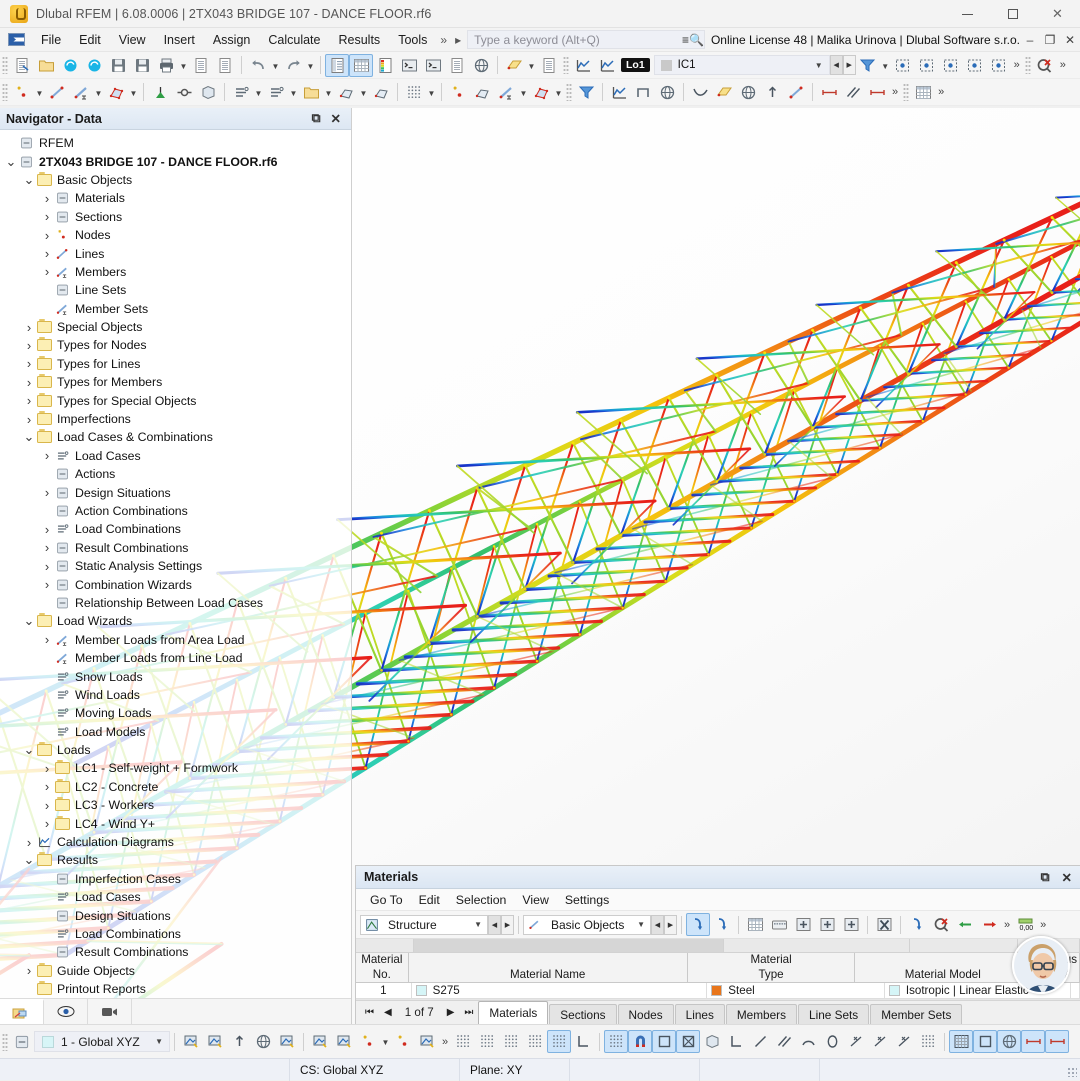 The image size is (1080, 1081). What do you see at coordinates (431, 92) in the screenshot?
I see `mesh-dropdown-icon: ▼` at bounding box center [431, 92].